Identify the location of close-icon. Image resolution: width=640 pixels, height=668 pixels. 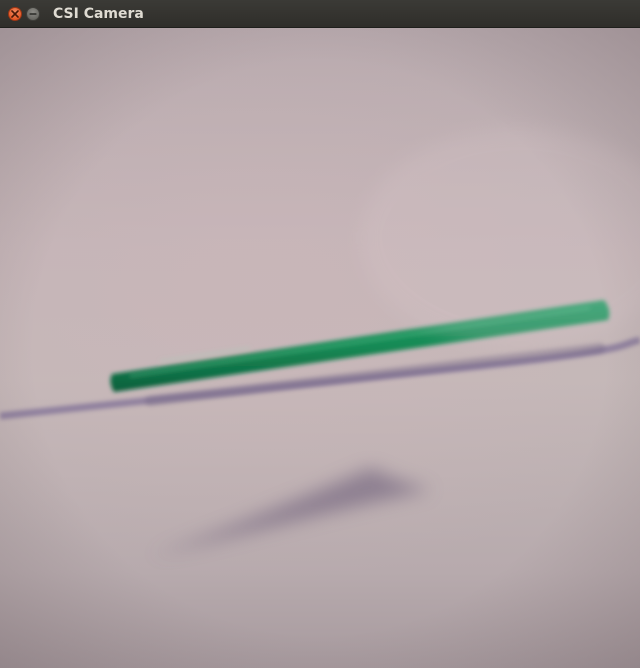
(15, 14).